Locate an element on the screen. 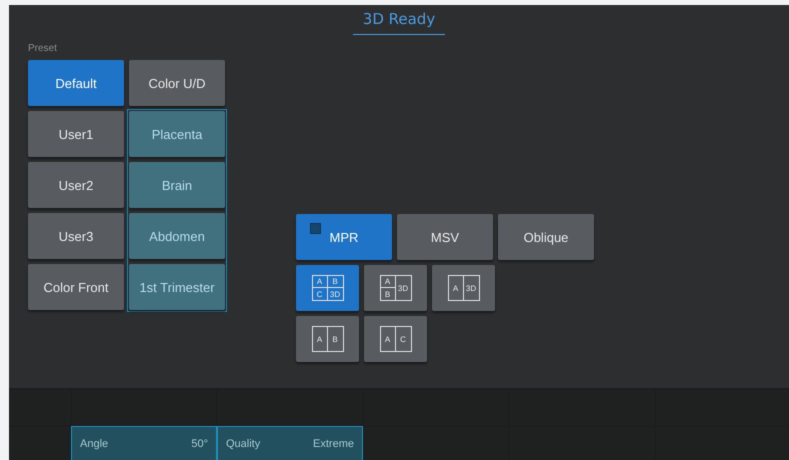  view-mode-button: MPR is located at coordinates (344, 237).